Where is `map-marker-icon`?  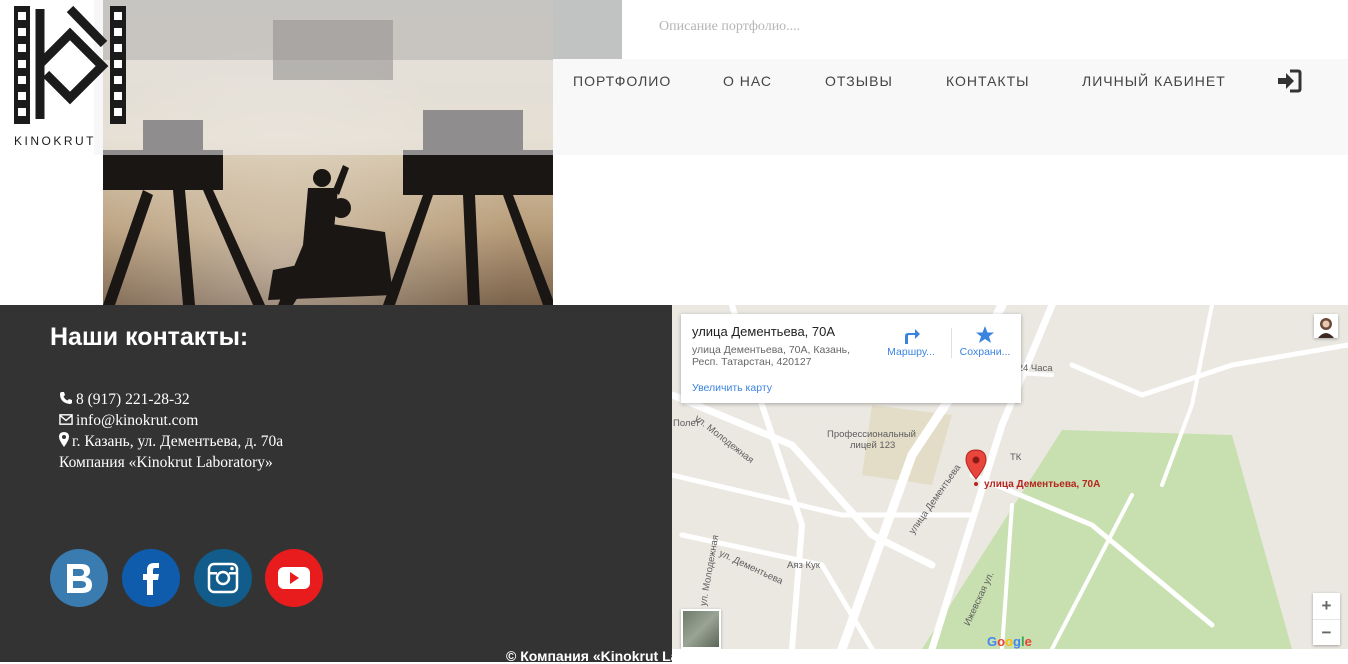
map-marker-icon is located at coordinates (64, 439).